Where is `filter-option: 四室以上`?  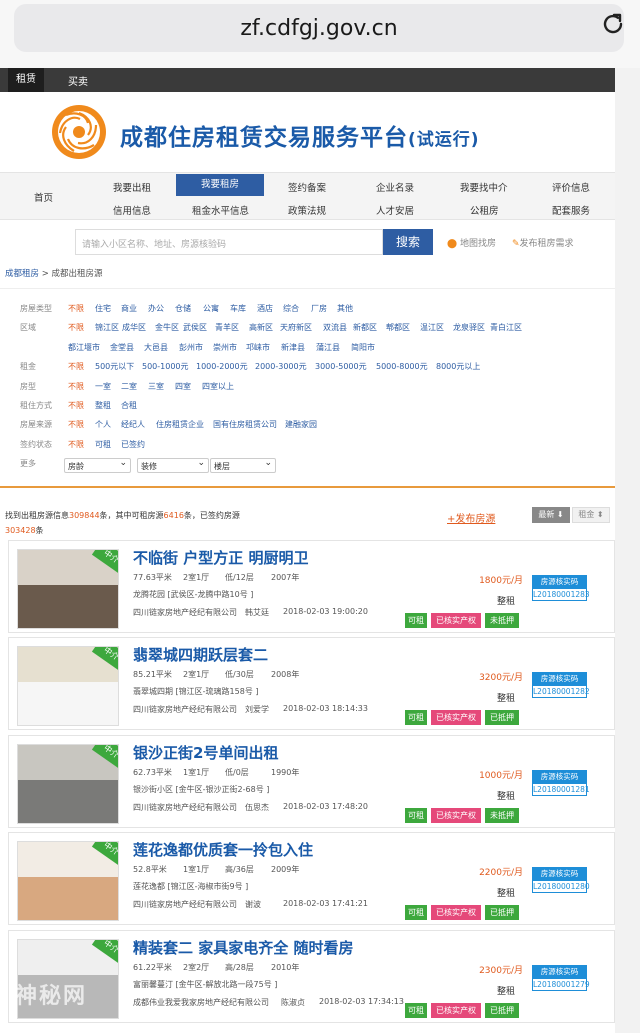 filter-option: 四室以上 is located at coordinates (218, 386).